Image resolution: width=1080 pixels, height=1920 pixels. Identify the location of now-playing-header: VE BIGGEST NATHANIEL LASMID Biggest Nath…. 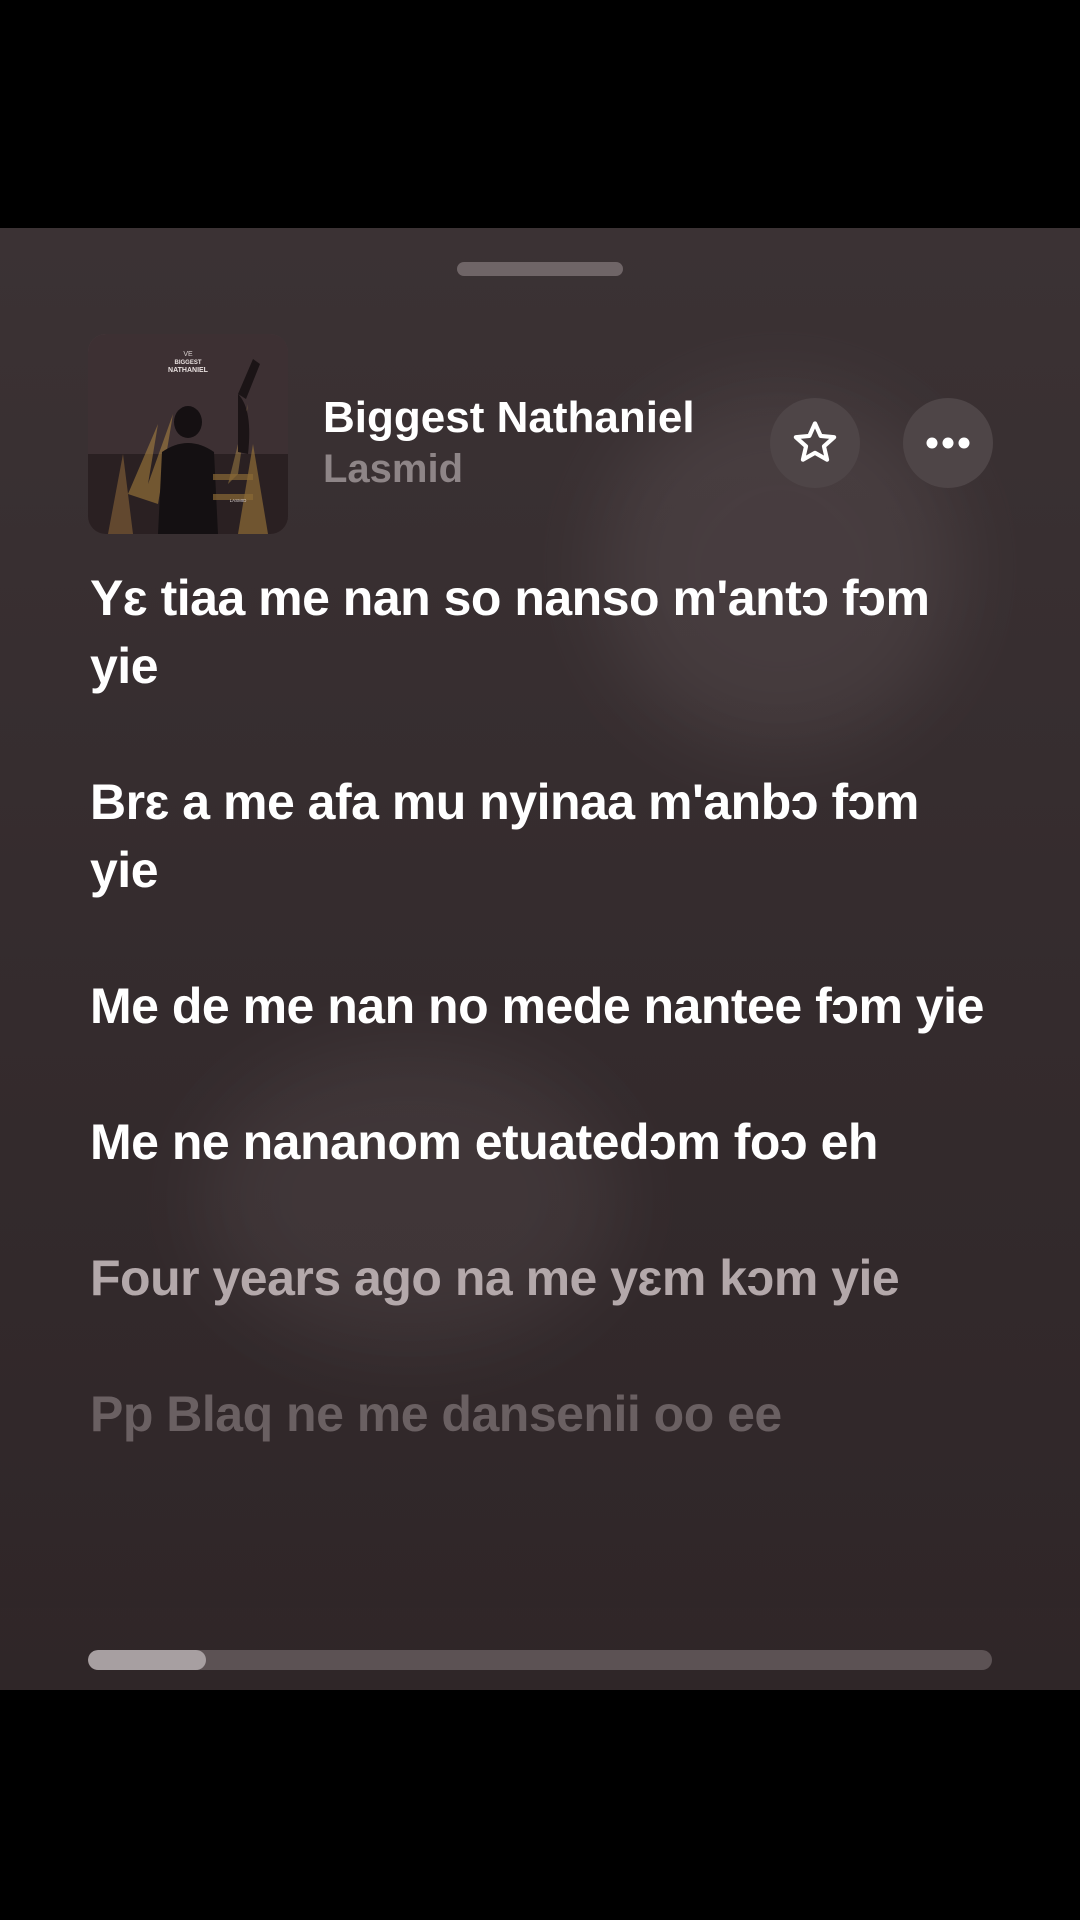
(540, 434).